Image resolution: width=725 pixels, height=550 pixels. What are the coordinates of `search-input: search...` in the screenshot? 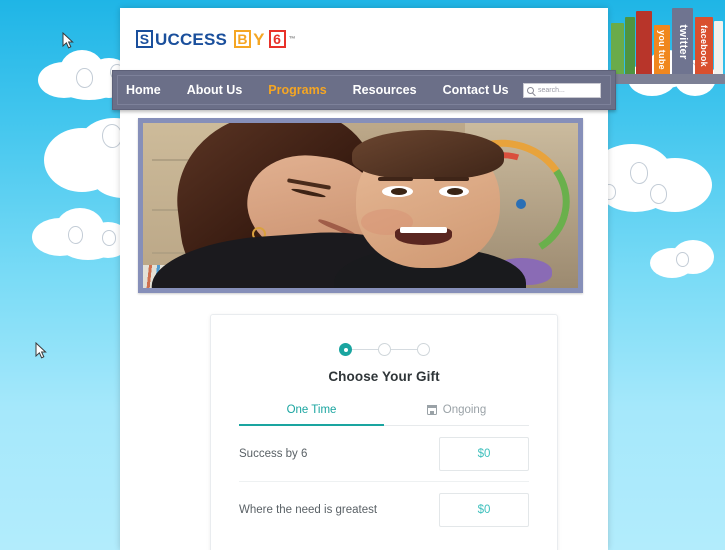 It's located at (562, 90).